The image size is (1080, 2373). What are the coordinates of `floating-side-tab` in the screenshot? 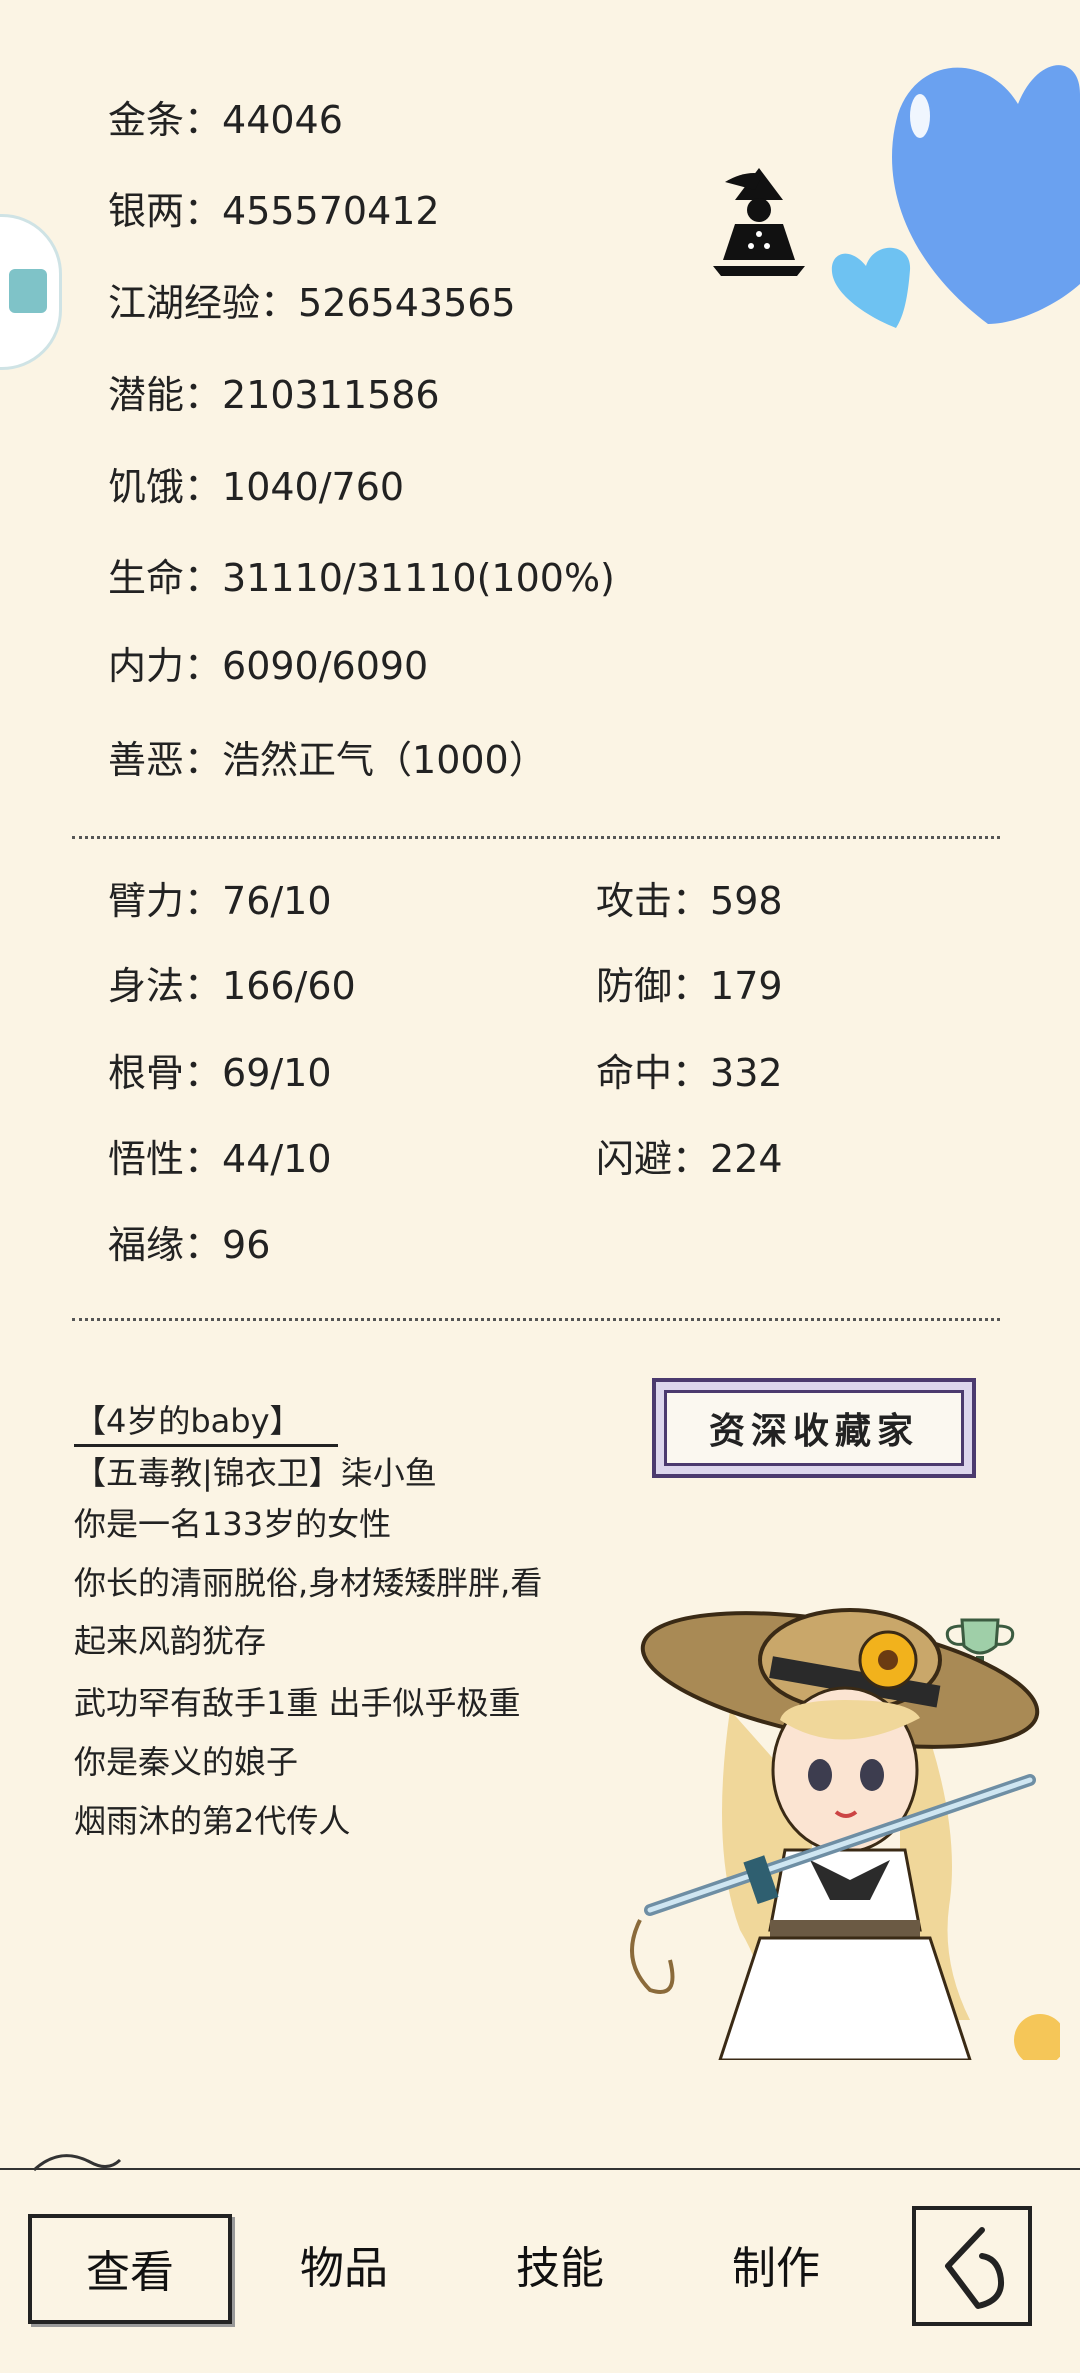 It's located at (31, 292).